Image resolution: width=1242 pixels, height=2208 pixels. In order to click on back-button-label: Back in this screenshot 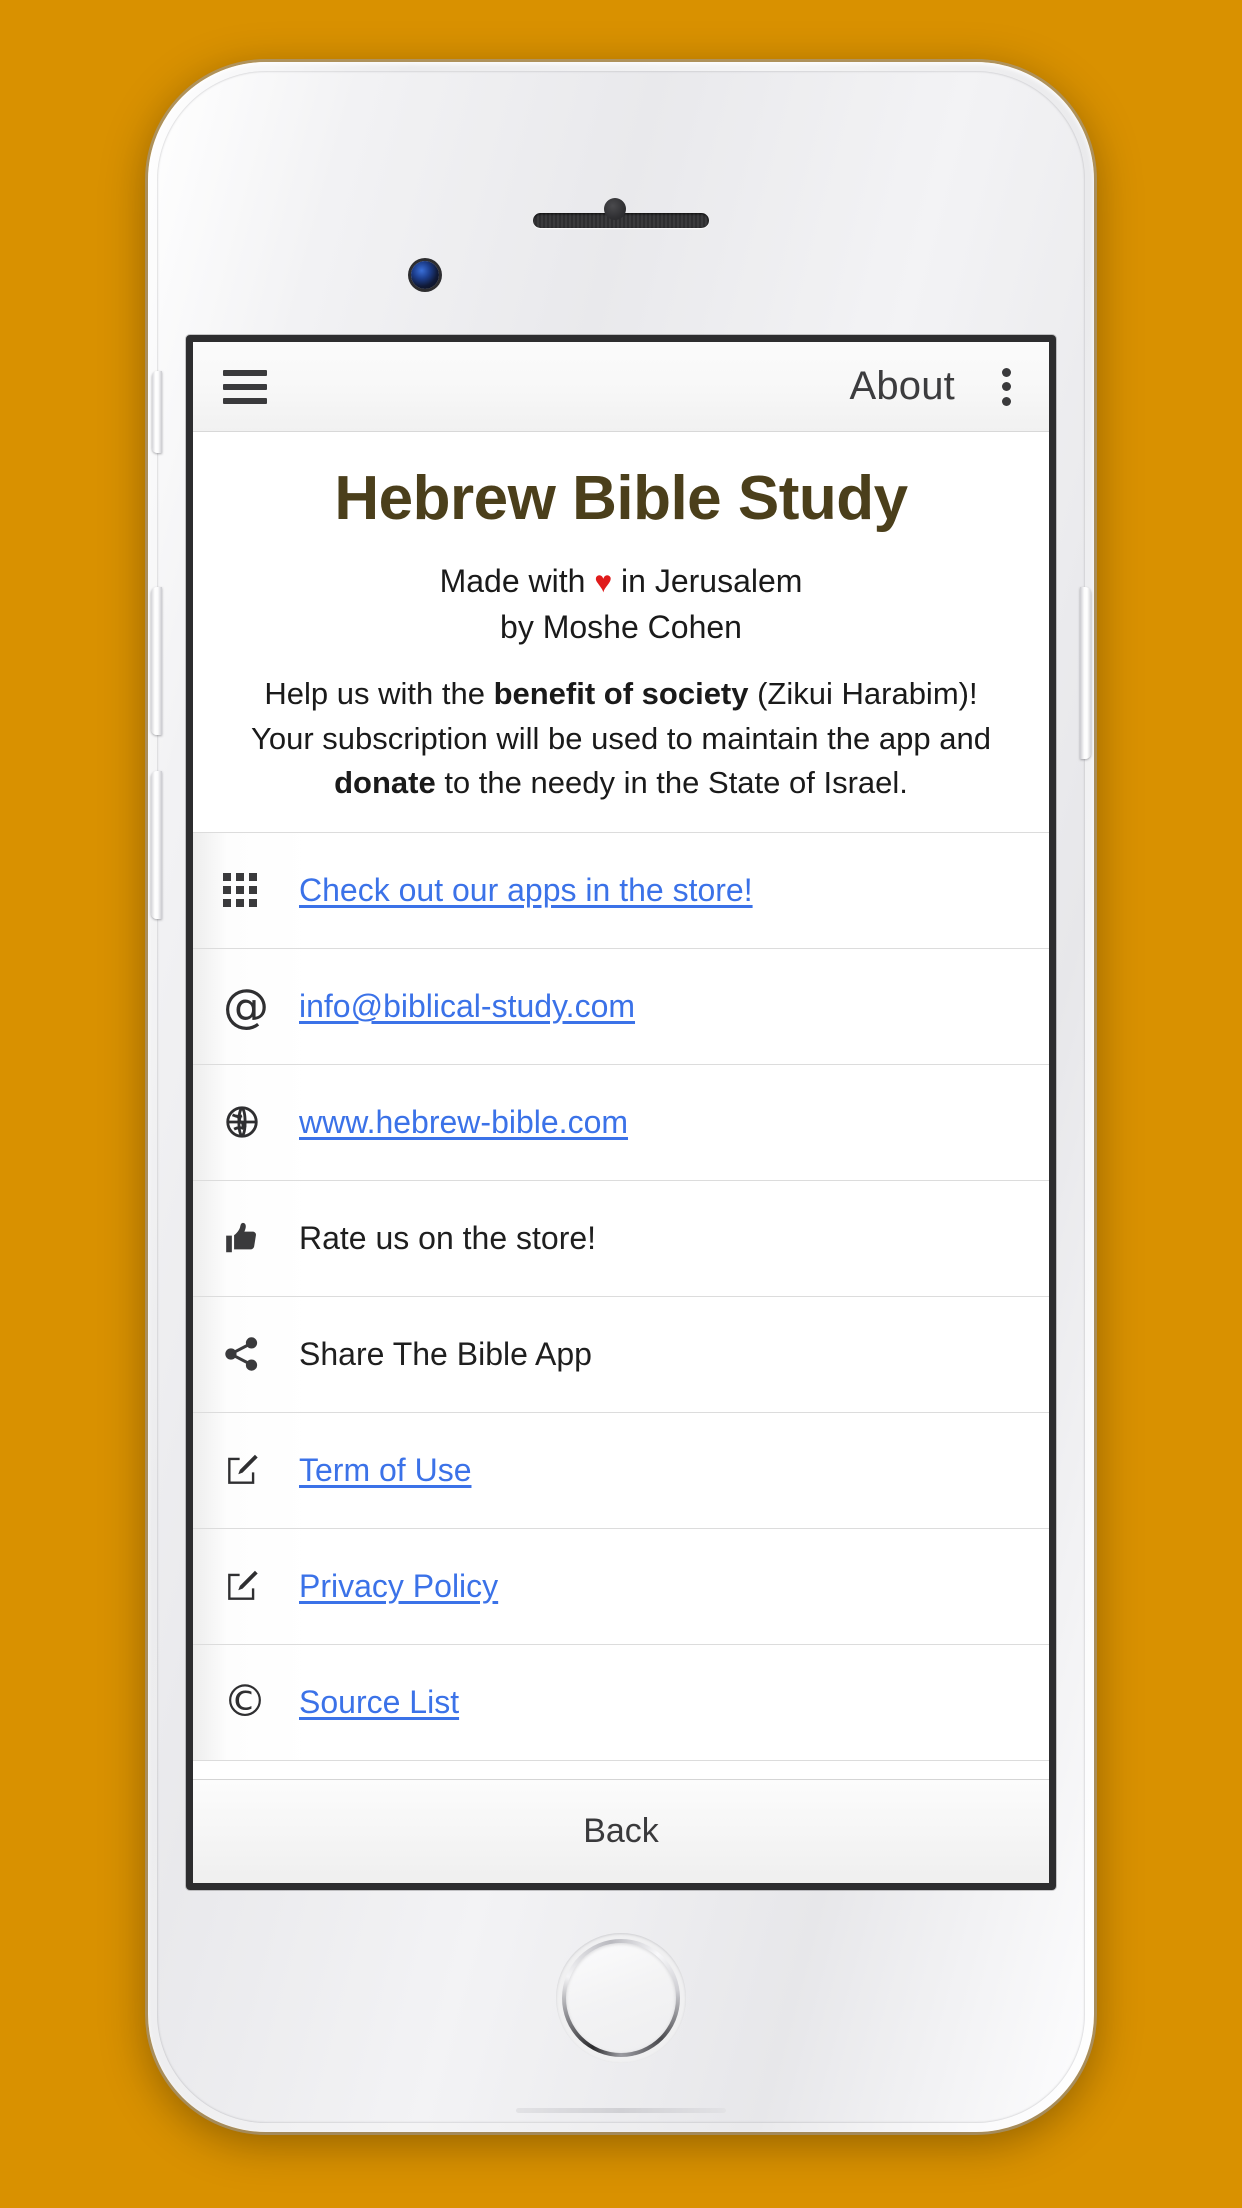, I will do `click(621, 1831)`.